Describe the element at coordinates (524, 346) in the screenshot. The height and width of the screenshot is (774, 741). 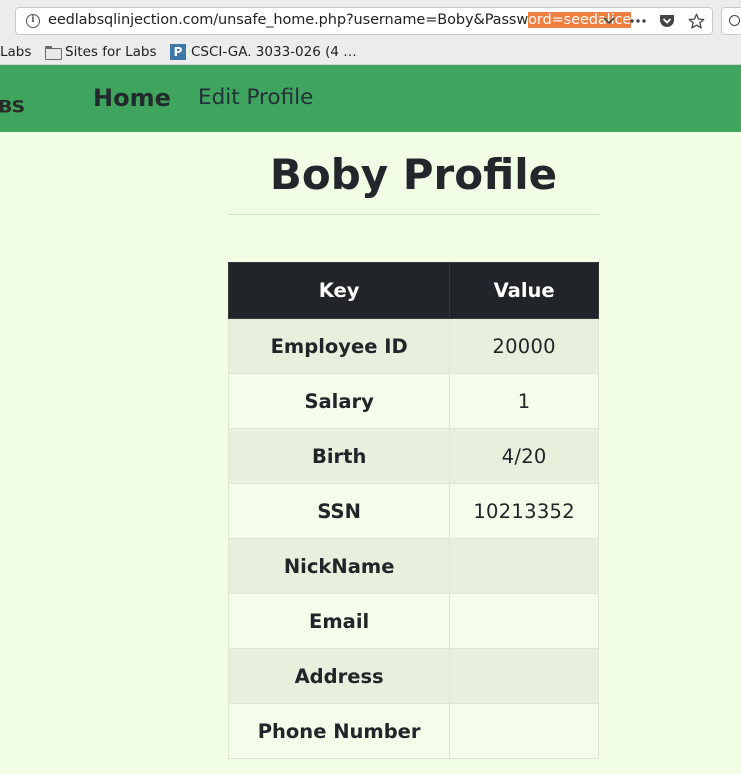
I see `row-value: 20000` at that location.